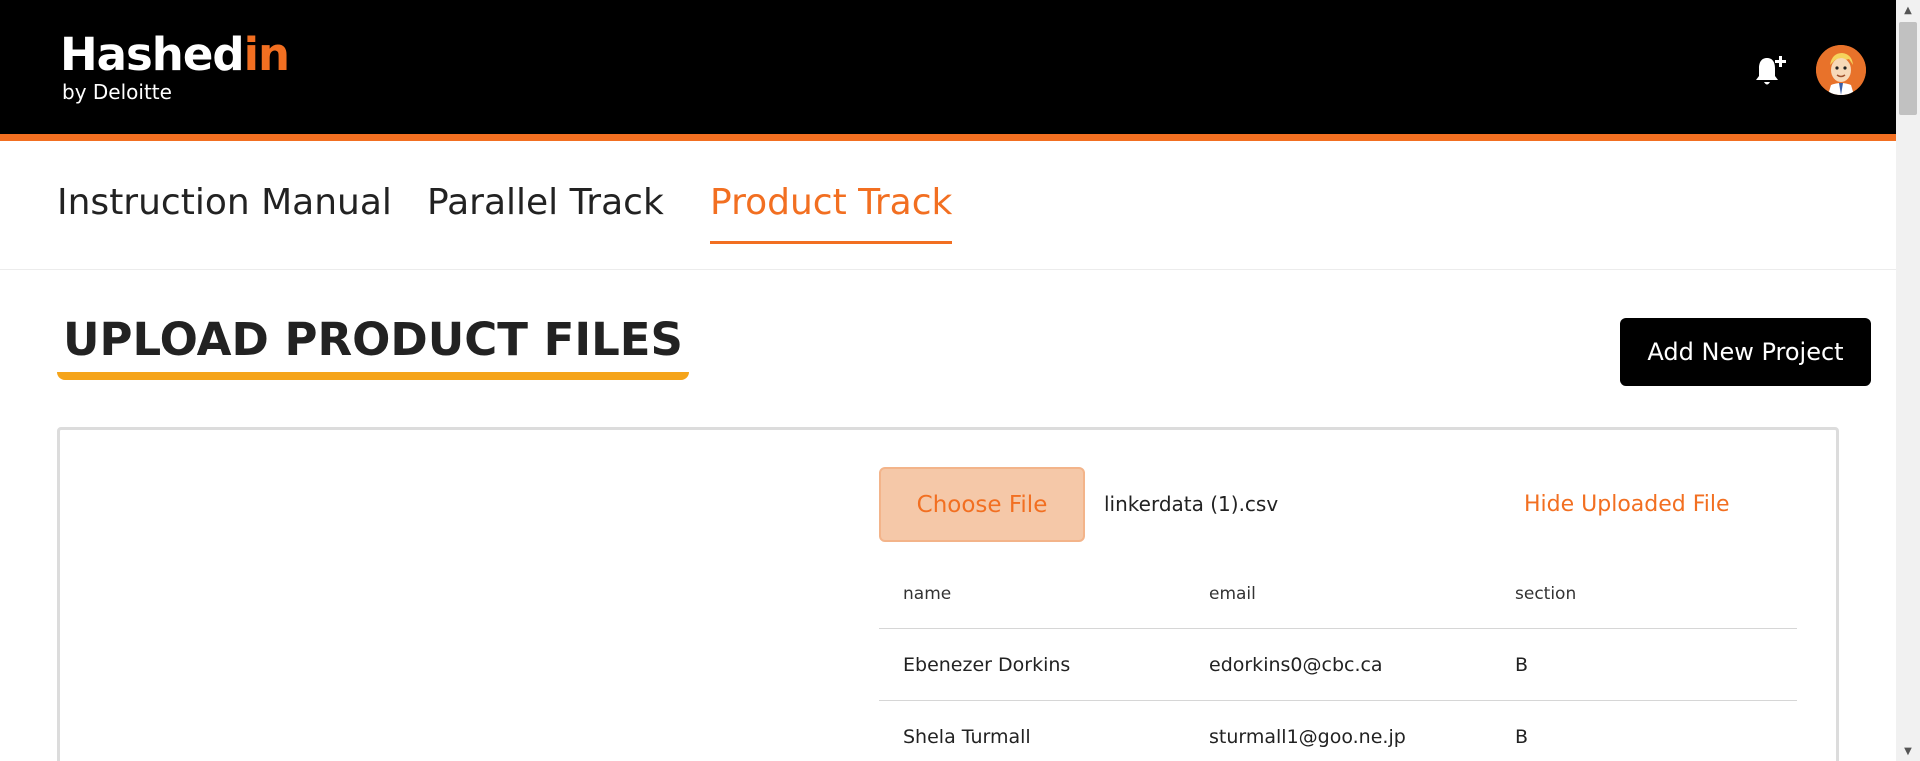 The width and height of the screenshot is (1920, 761). I want to click on section-heading-text: UPLOAD PRODUCT FILES, so click(373, 339).